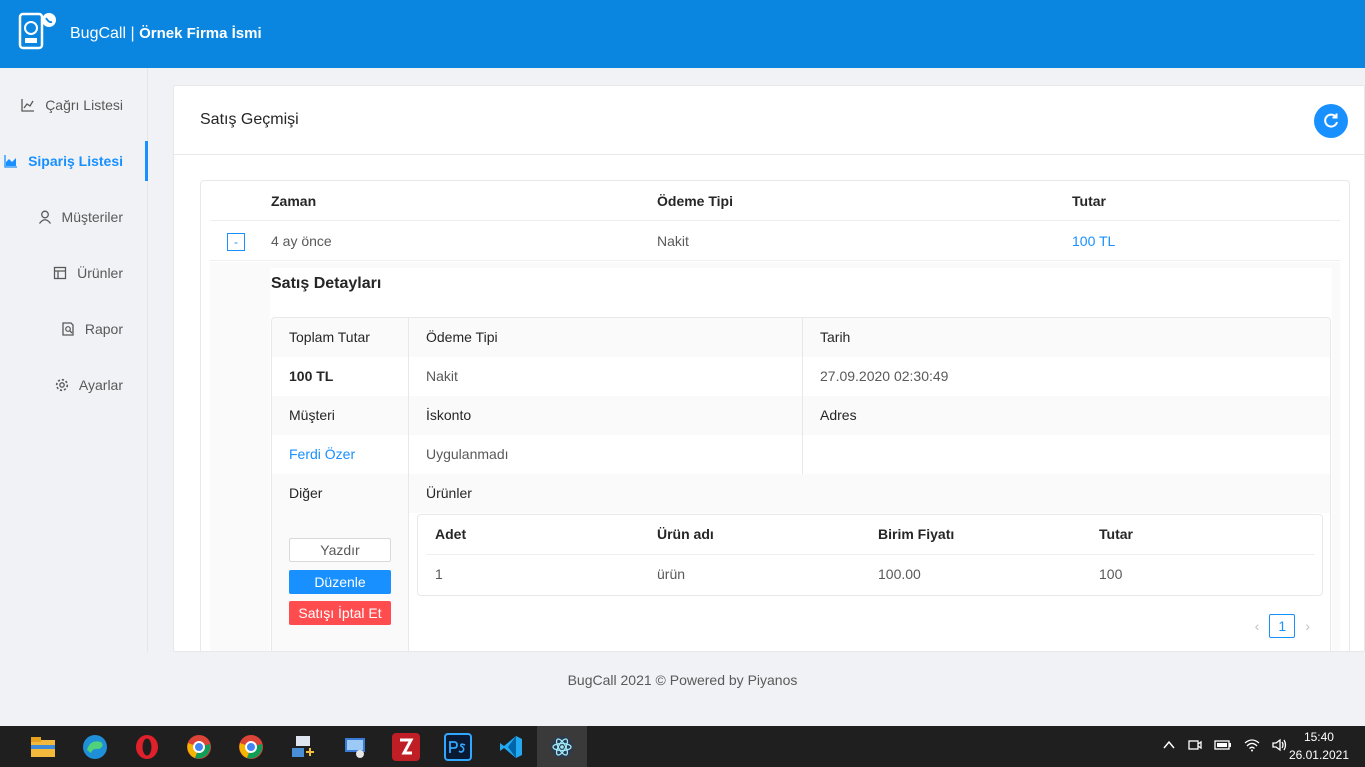 The image size is (1365, 767). I want to click on table-row: 1 ürün 100.00 100, so click(871, 575).